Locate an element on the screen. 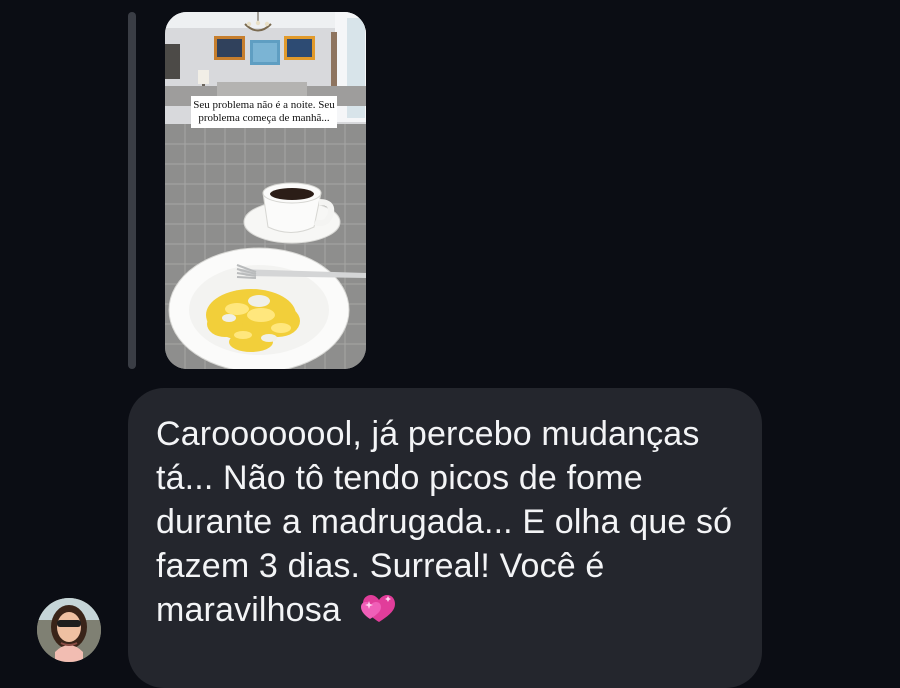 This screenshot has width=900, height=688. profile-avatar is located at coordinates (69, 630).